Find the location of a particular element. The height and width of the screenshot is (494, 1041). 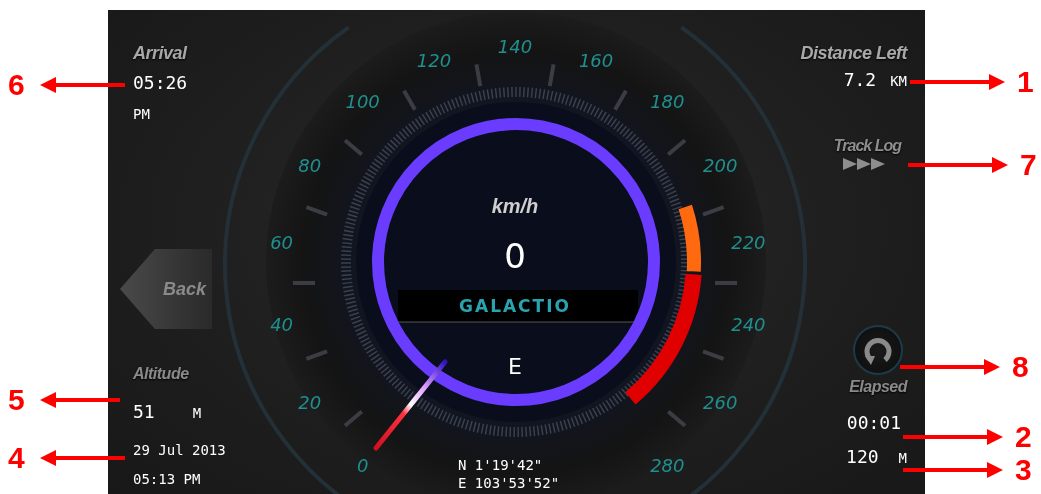

distance-left-label: Distance Left is located at coordinates (853, 53).